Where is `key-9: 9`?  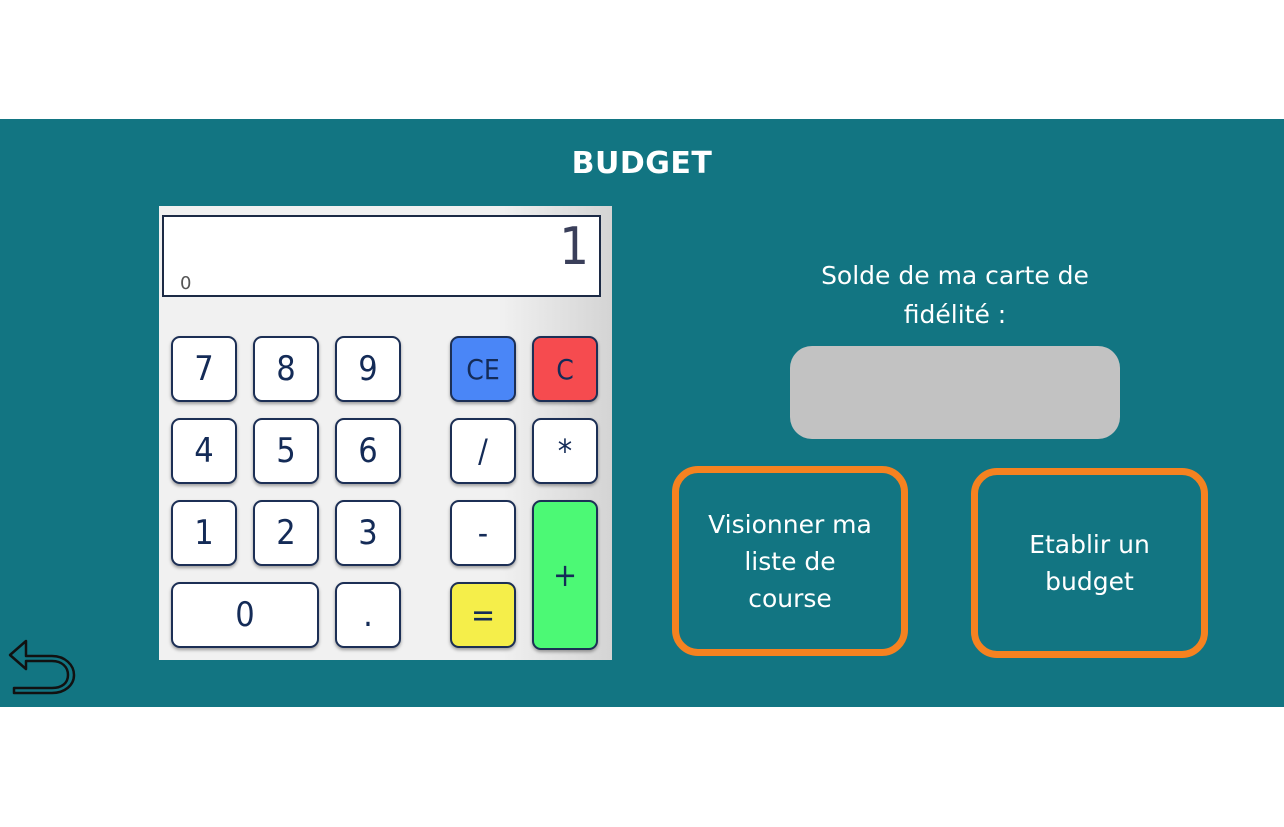
key-9: 9 is located at coordinates (368, 369).